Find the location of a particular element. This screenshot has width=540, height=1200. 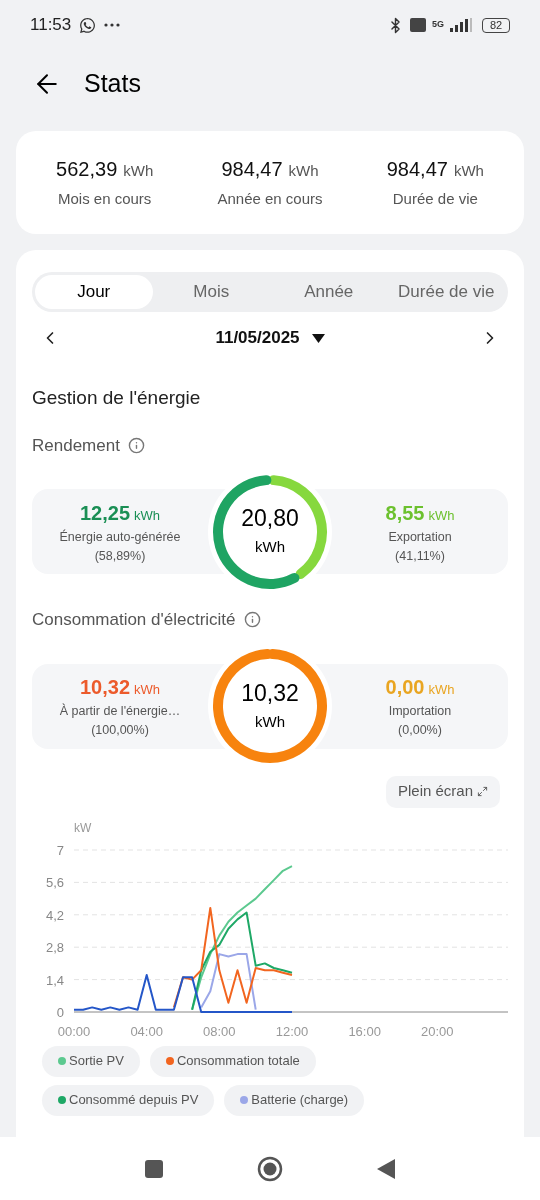

y-tick-label: 0 is located at coordinates (60, 1012).